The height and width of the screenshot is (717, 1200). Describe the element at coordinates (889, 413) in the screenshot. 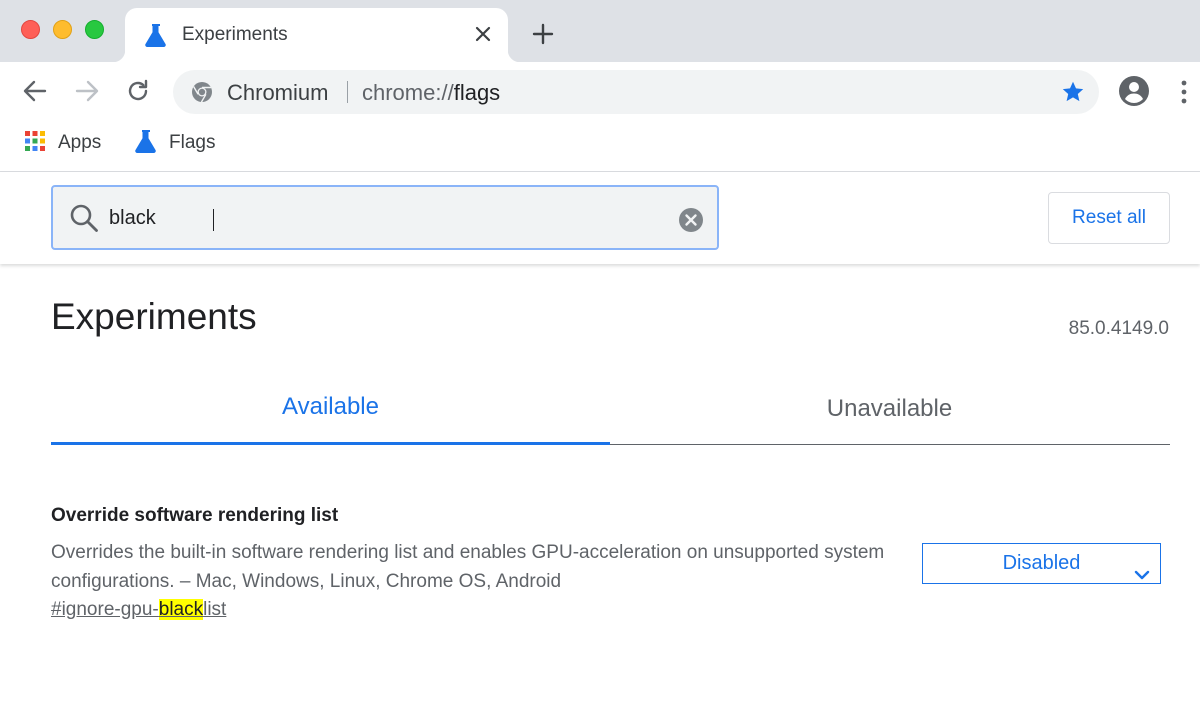

I see `tab-unavailable: Unavailable` at that location.